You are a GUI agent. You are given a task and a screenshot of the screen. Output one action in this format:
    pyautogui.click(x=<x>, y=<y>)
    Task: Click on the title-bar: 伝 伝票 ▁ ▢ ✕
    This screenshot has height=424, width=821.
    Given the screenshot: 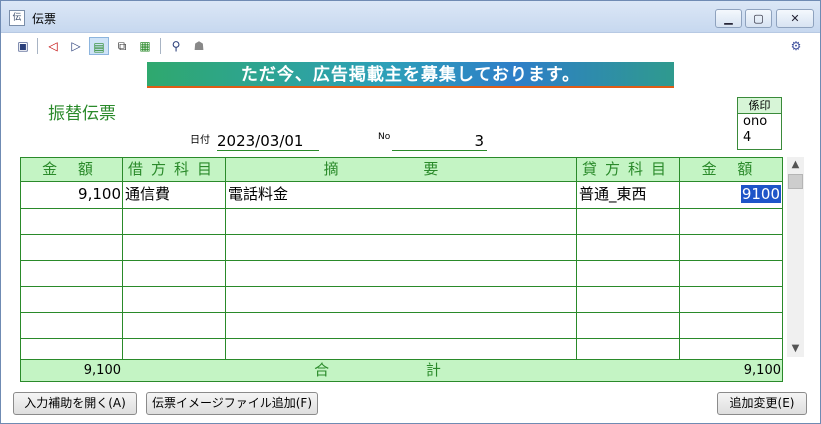 What is the action you would take?
    pyautogui.click(x=410, y=17)
    